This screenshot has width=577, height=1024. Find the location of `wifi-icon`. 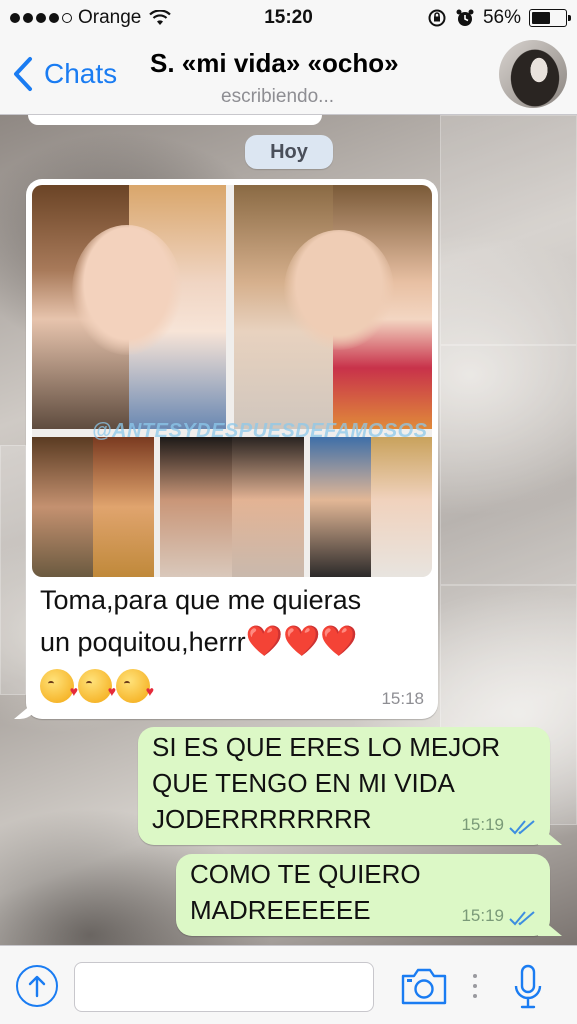

wifi-icon is located at coordinates (160, 17).